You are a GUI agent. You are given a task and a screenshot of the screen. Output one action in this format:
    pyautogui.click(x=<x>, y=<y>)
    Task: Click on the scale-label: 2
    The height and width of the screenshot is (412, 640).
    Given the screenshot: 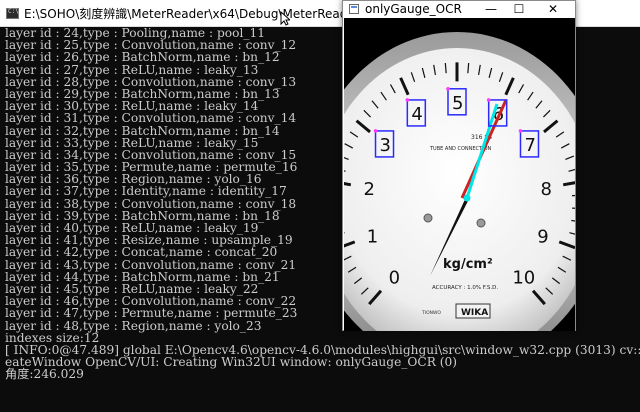 What is the action you would take?
    pyautogui.click(x=369, y=189)
    